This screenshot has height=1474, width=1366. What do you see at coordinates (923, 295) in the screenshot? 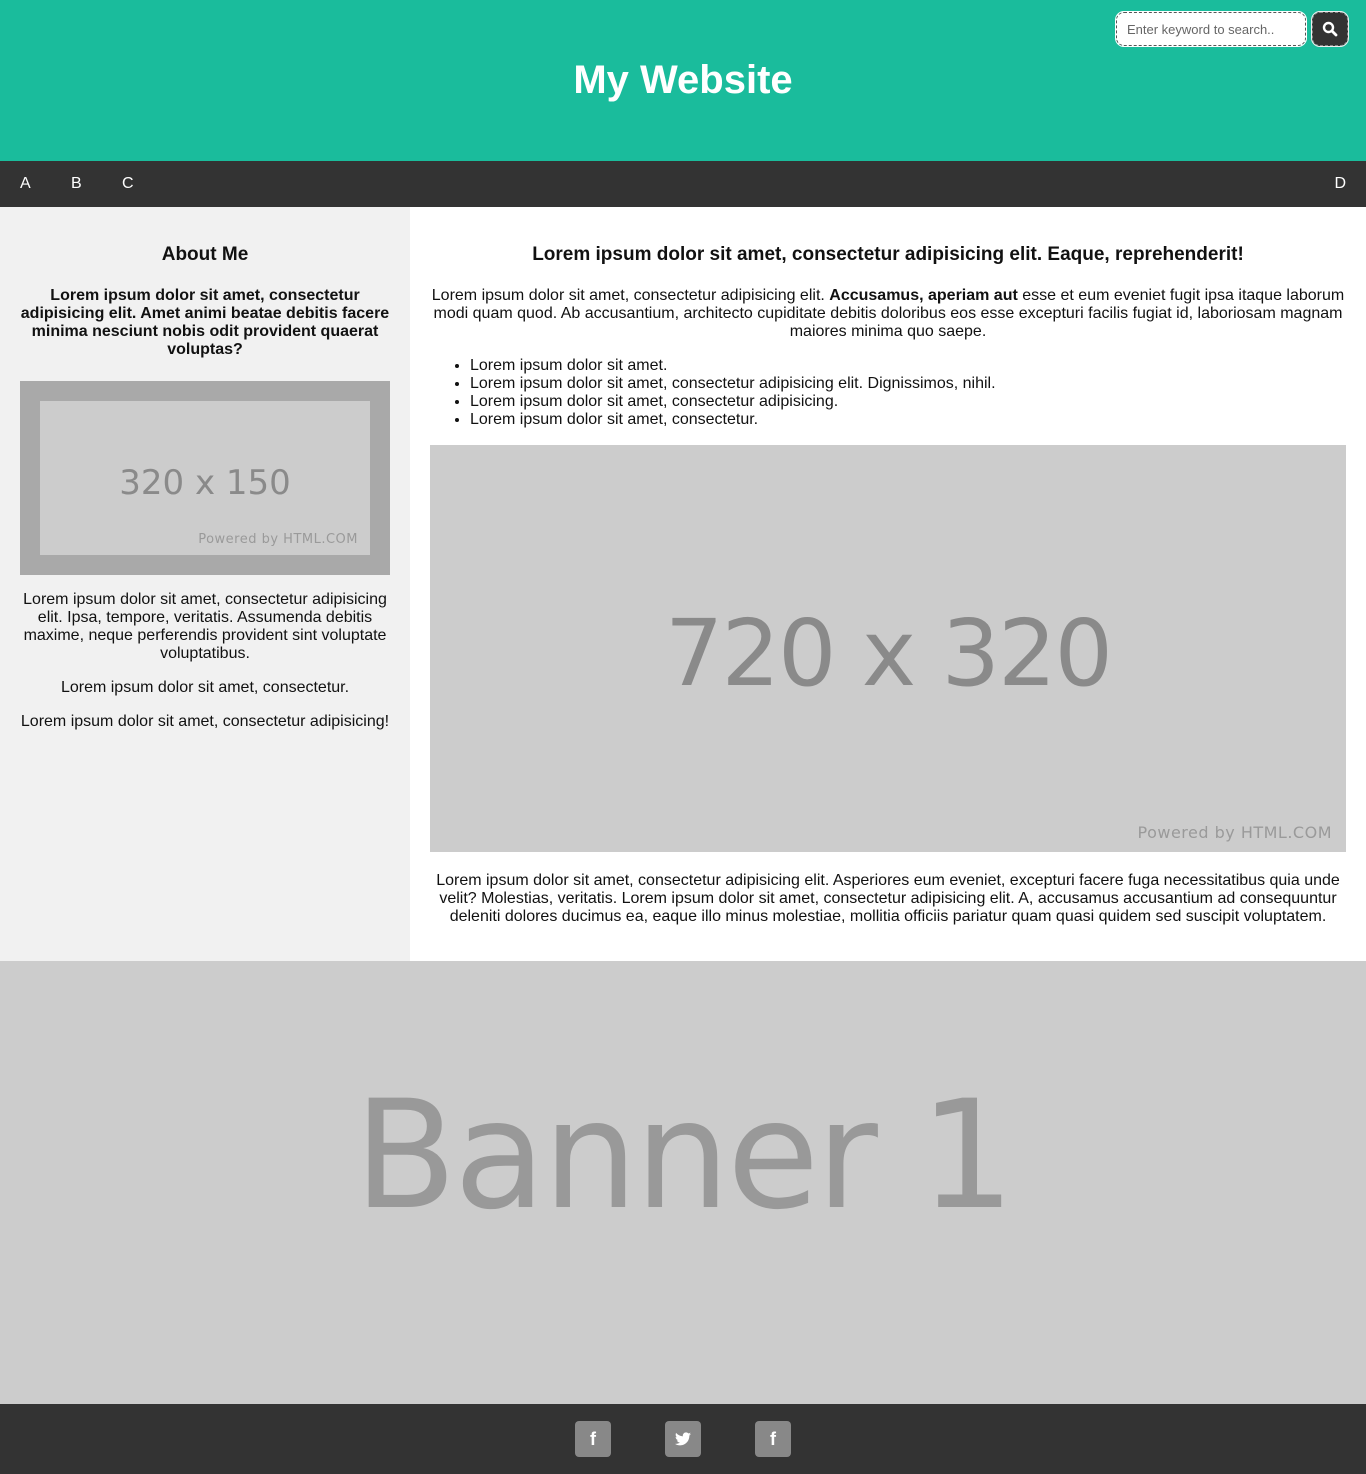
I see `intro-text-bold: Accusamus, aperiam aut` at bounding box center [923, 295].